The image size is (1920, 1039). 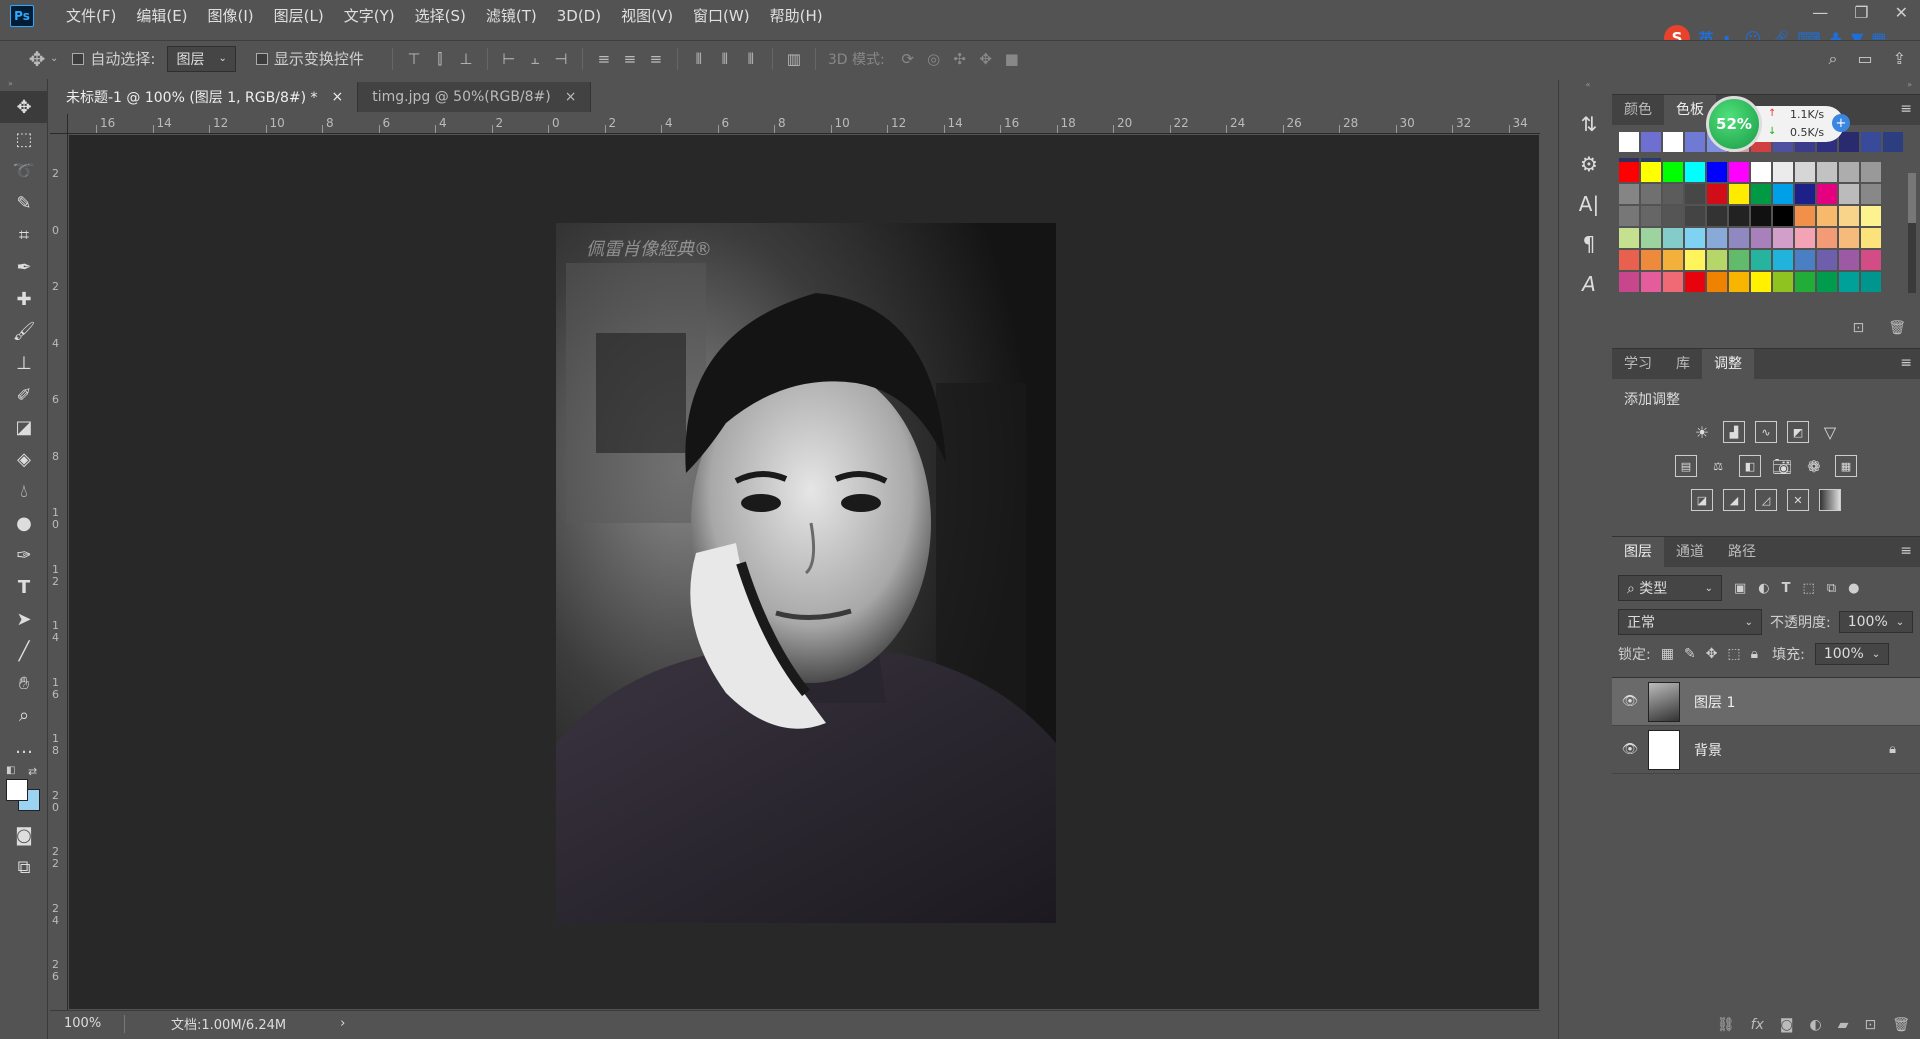 I want to click on lock-pixels-icon: ✎, so click(x=1690, y=654).